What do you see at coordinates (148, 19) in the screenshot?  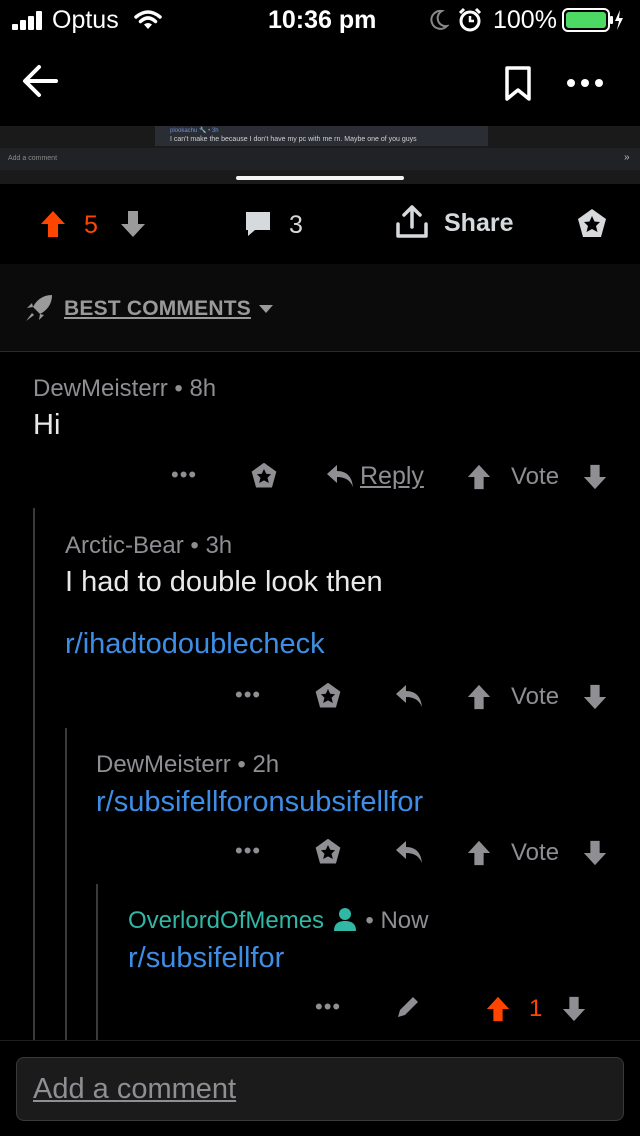 I see `wifi-icon` at bounding box center [148, 19].